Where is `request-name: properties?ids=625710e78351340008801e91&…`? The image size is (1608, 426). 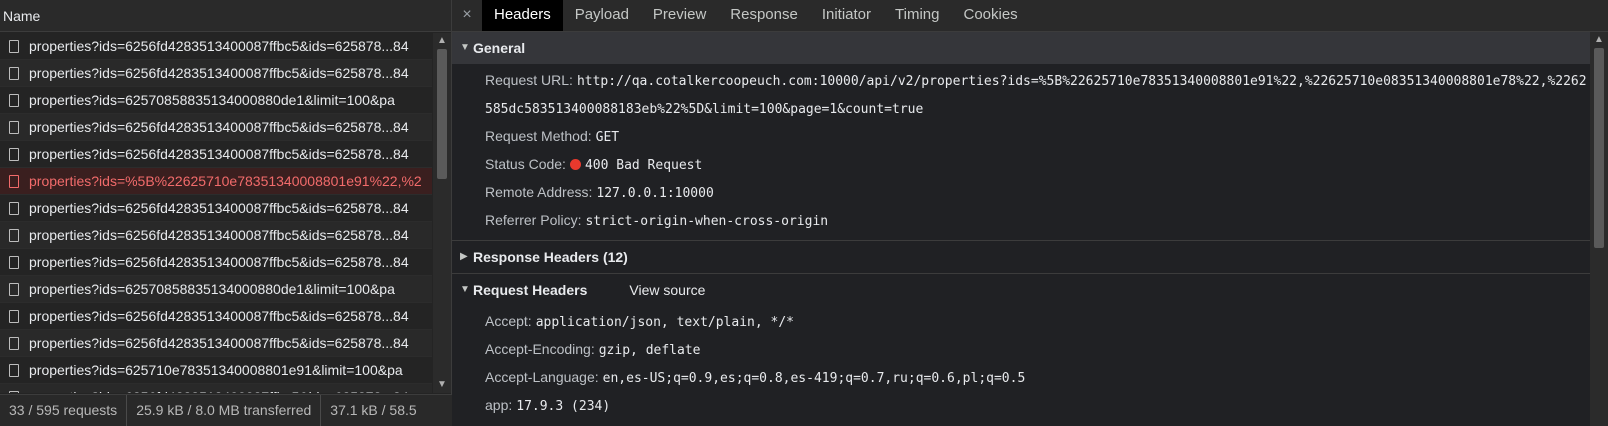 request-name: properties?ids=625710e78351340008801e91&… is located at coordinates (216, 370).